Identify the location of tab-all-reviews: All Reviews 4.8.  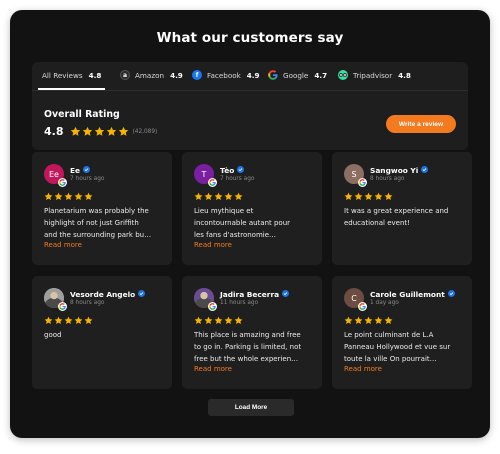
(71, 76).